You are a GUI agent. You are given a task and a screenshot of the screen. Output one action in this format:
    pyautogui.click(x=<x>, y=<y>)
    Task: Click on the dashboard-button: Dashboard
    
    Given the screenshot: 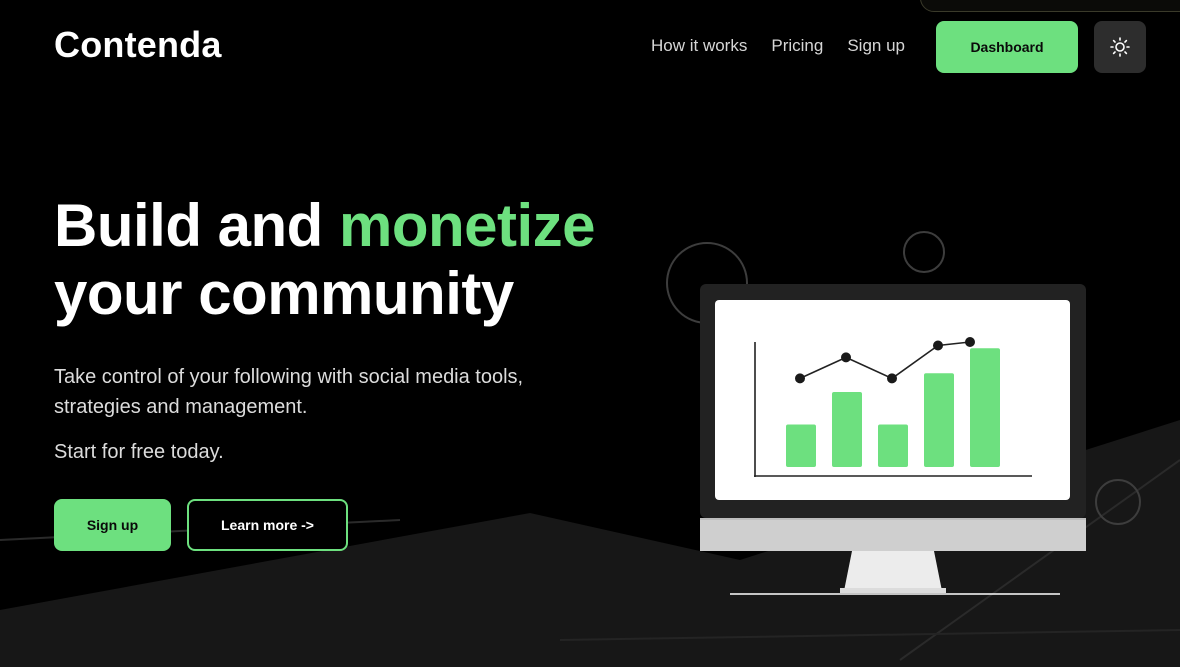 What is the action you would take?
    pyautogui.click(x=1007, y=47)
    